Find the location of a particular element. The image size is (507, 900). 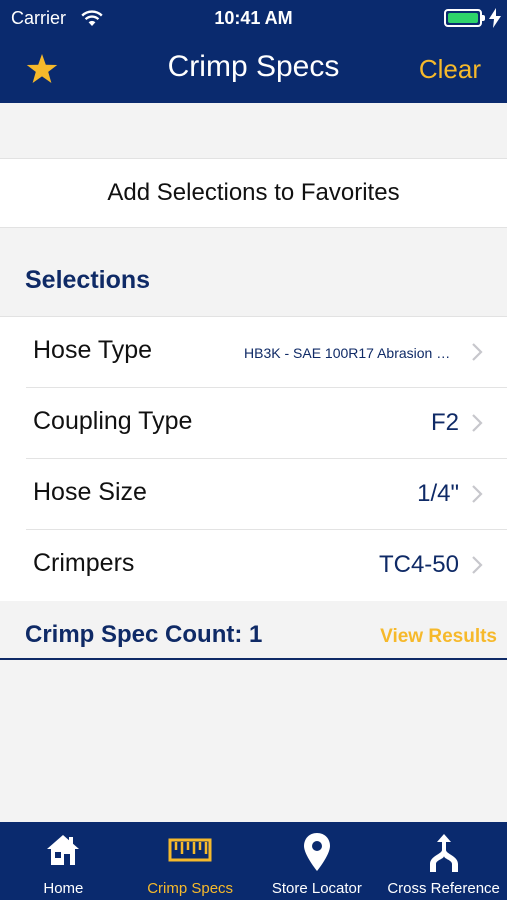

row-value: TC4-50 is located at coordinates (418, 564).